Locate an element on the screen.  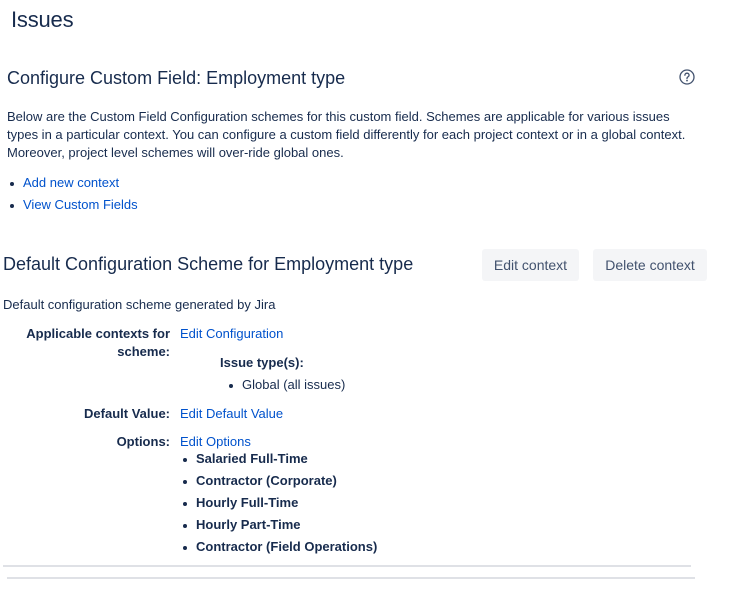
edit-options-link: Edit Options is located at coordinates (215, 442).